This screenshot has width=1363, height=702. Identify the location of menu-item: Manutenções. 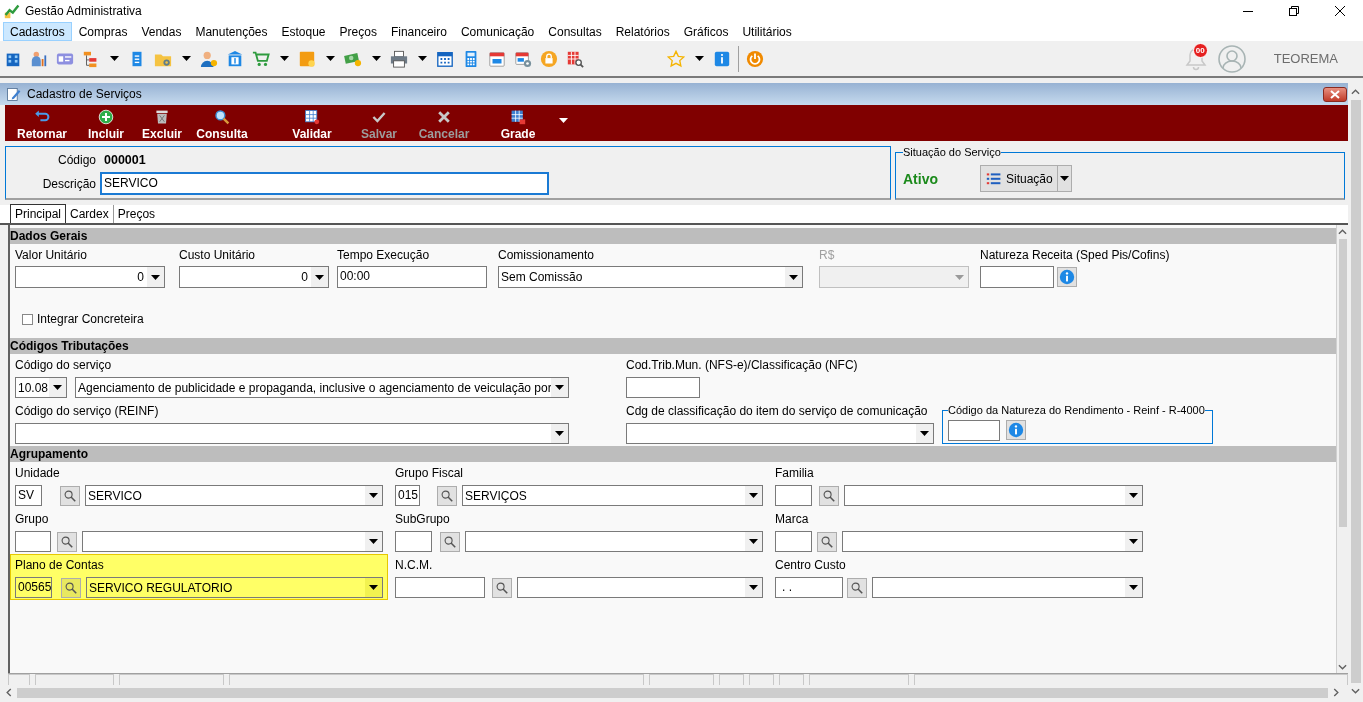
(231, 31).